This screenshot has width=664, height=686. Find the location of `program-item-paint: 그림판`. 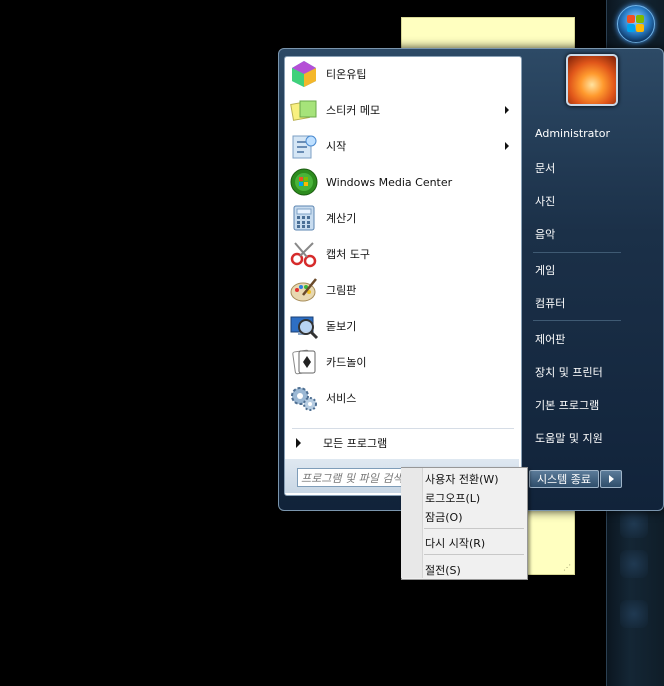

program-item-paint: 그림판 is located at coordinates (402, 290).